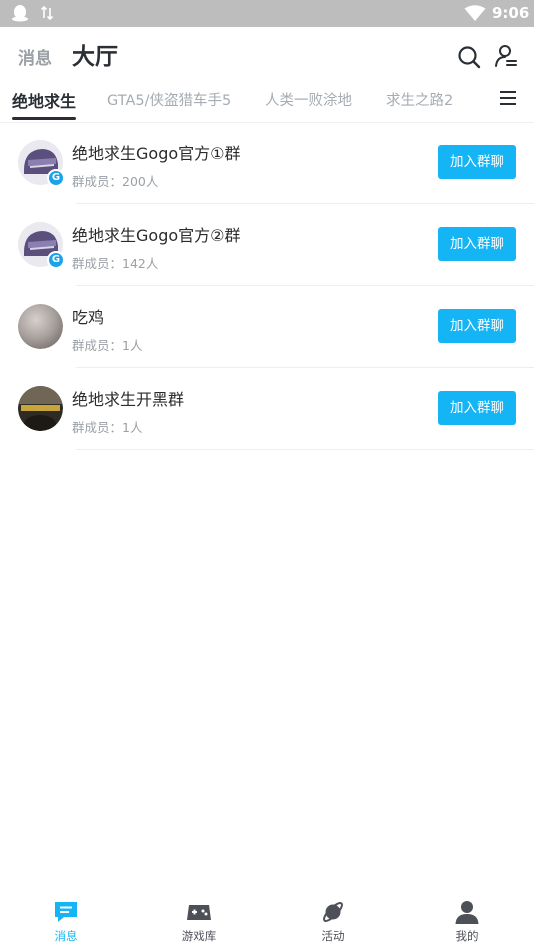 The image size is (534, 949). I want to click on nav-game-library: 游戏库, so click(199, 921).